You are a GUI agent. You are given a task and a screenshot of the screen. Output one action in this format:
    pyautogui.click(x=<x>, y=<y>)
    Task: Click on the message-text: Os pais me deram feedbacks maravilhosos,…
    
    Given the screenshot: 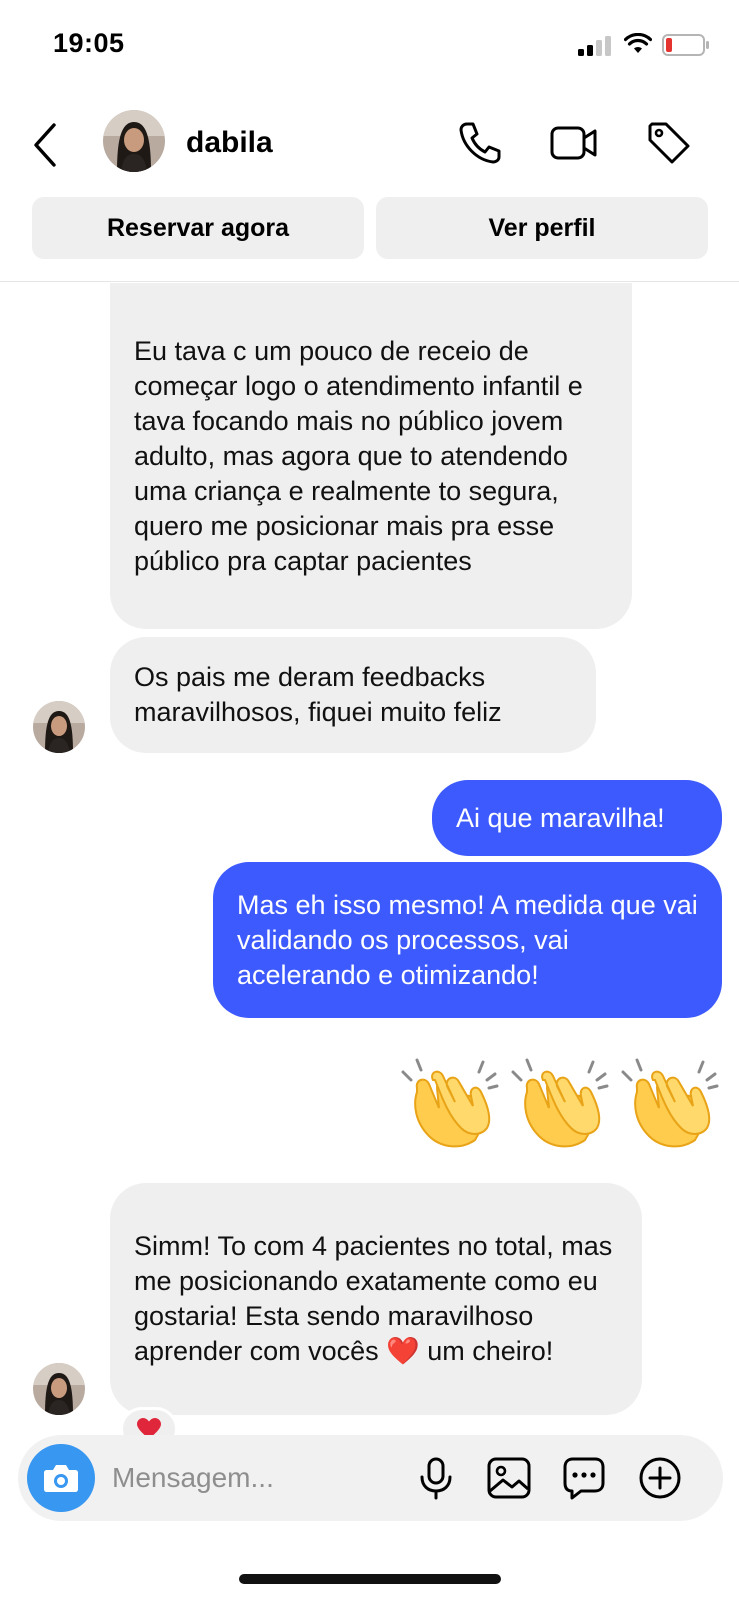 What is the action you would take?
    pyautogui.click(x=318, y=694)
    